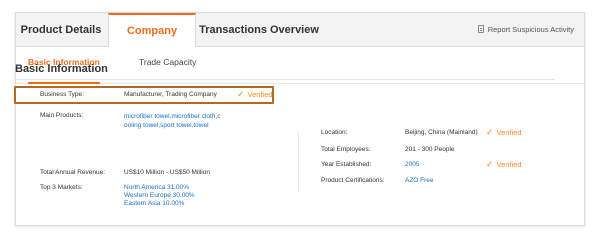 This screenshot has height=240, width=600. I want to click on location-verified-badge: ✓ Verified, so click(504, 132).